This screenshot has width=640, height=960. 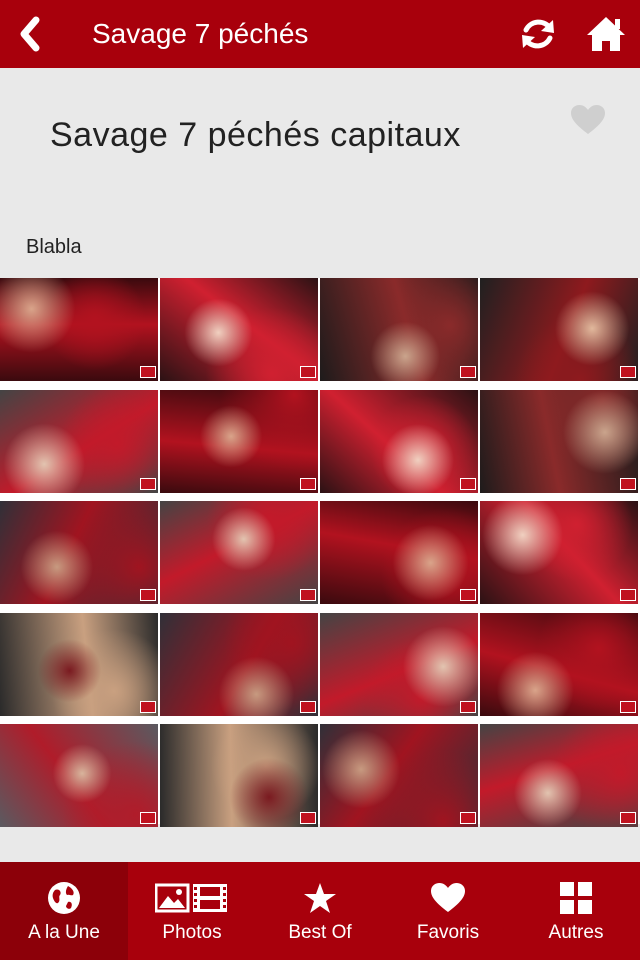 What do you see at coordinates (64, 898) in the screenshot?
I see `globe-icon` at bounding box center [64, 898].